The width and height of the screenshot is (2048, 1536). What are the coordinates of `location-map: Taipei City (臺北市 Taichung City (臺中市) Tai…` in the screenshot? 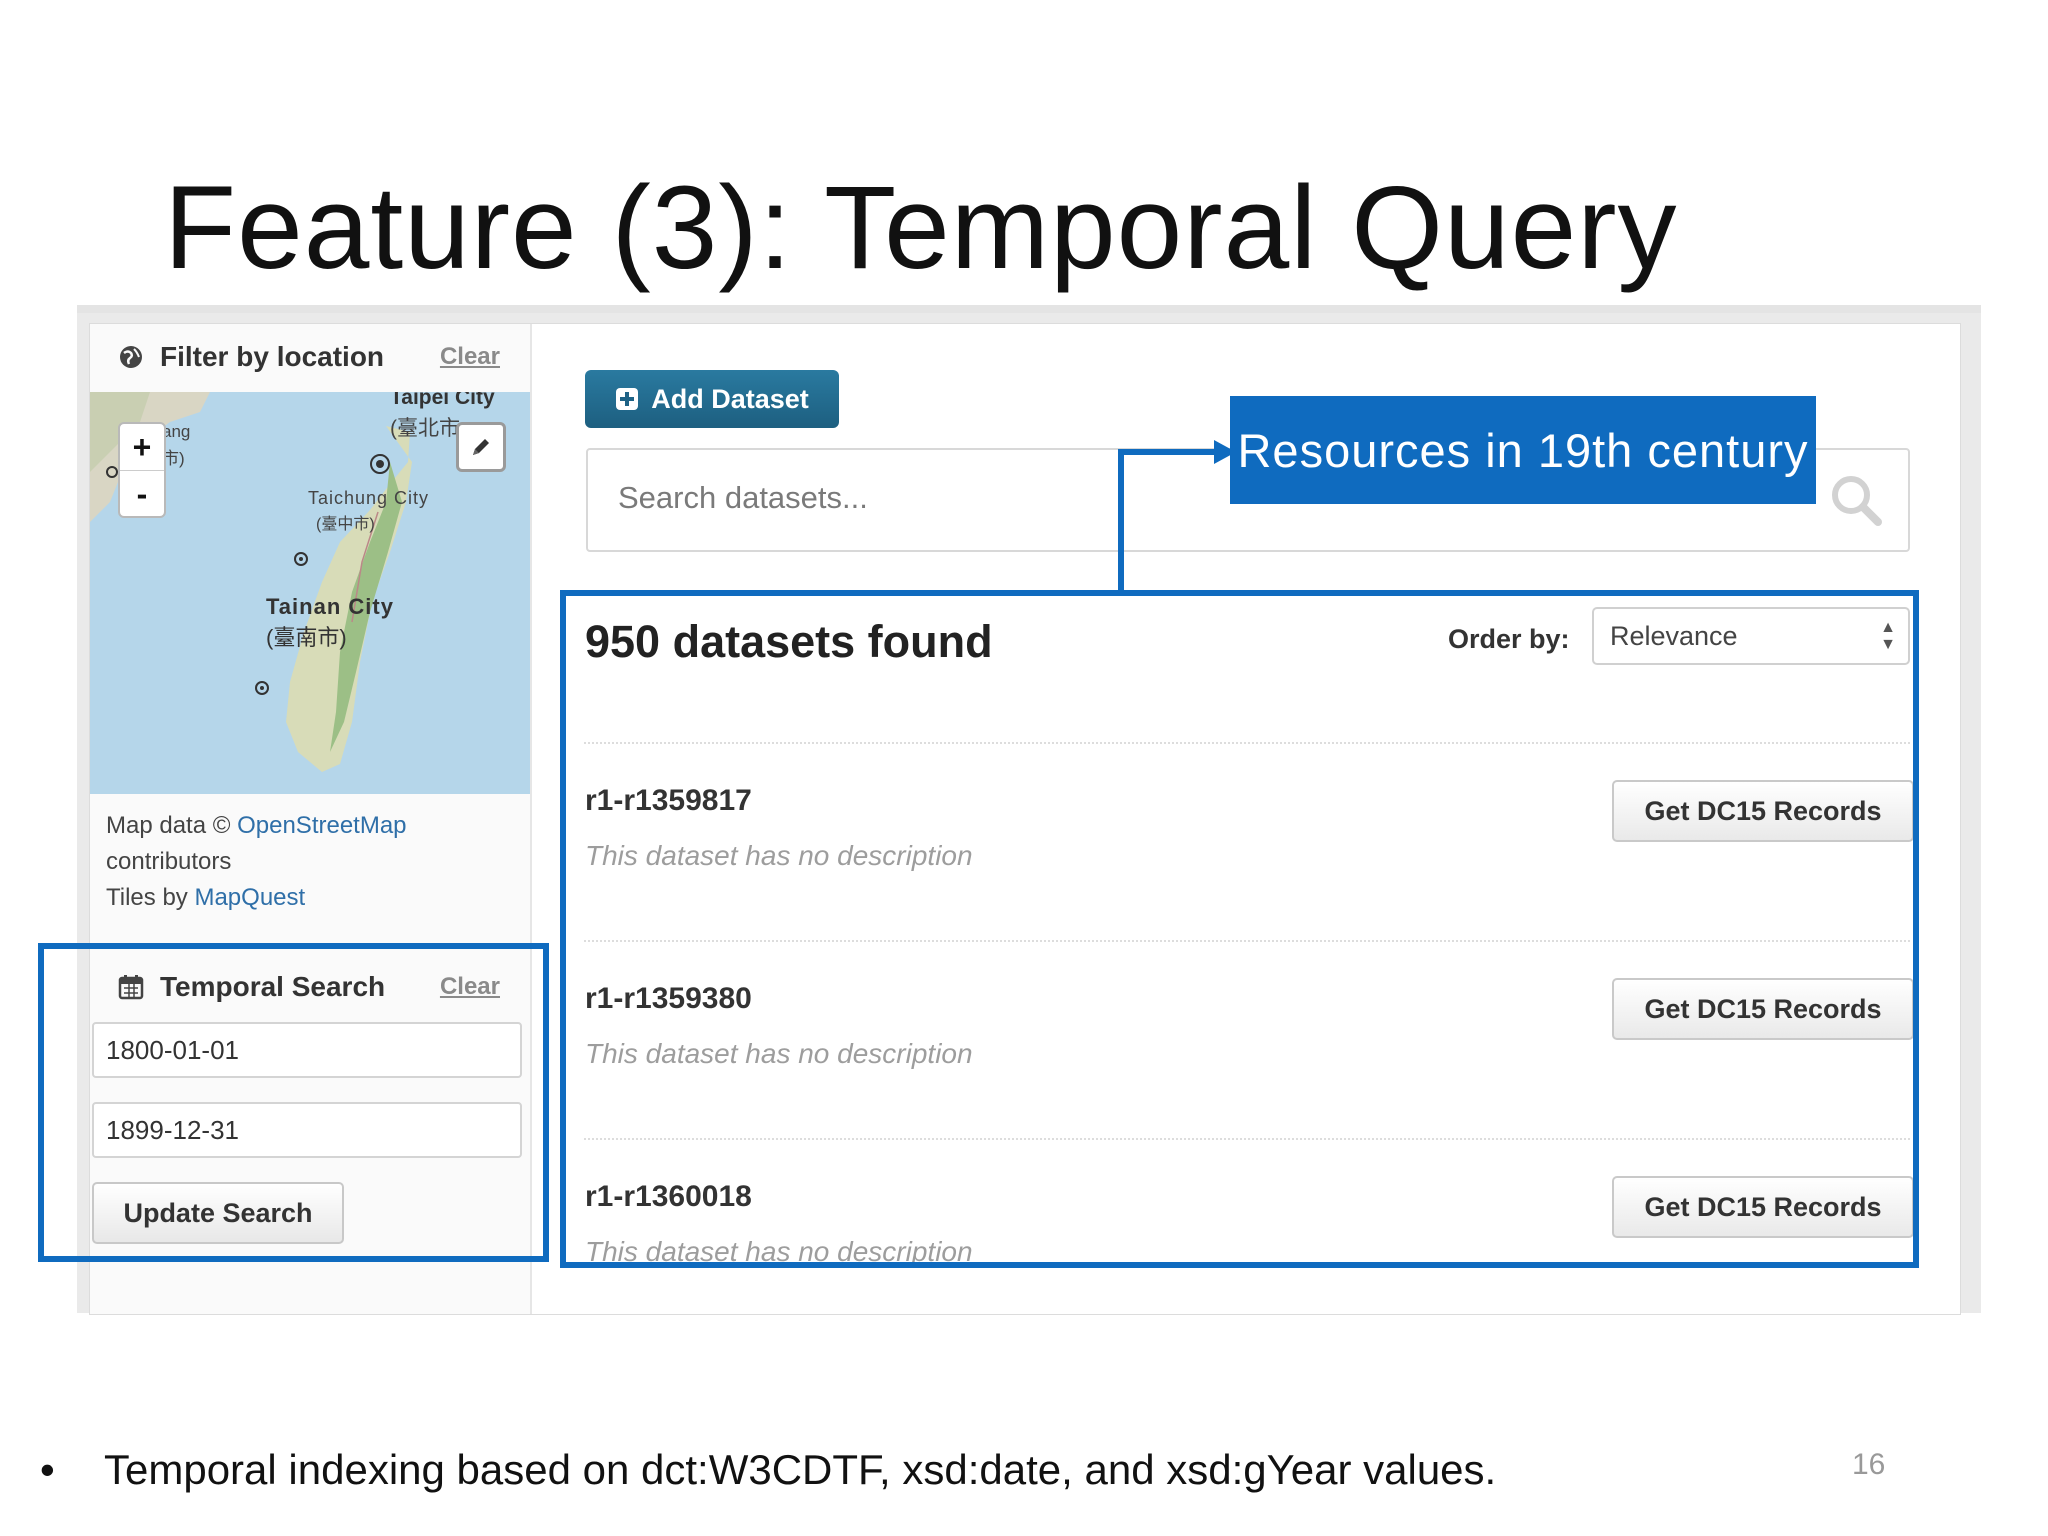 It's located at (310, 593).